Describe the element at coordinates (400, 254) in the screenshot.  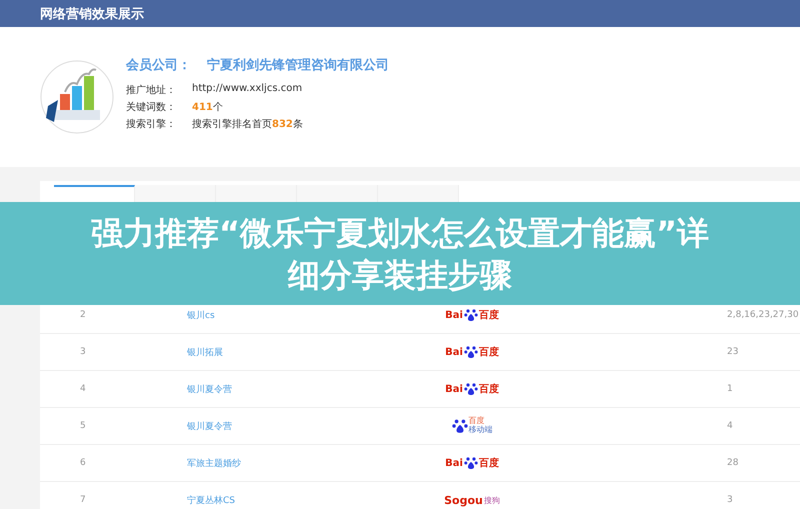
I see `headline-text: 强力推荐“微乐宁夏划水怎么设置才能赢”详细分享装挂步骤` at that location.